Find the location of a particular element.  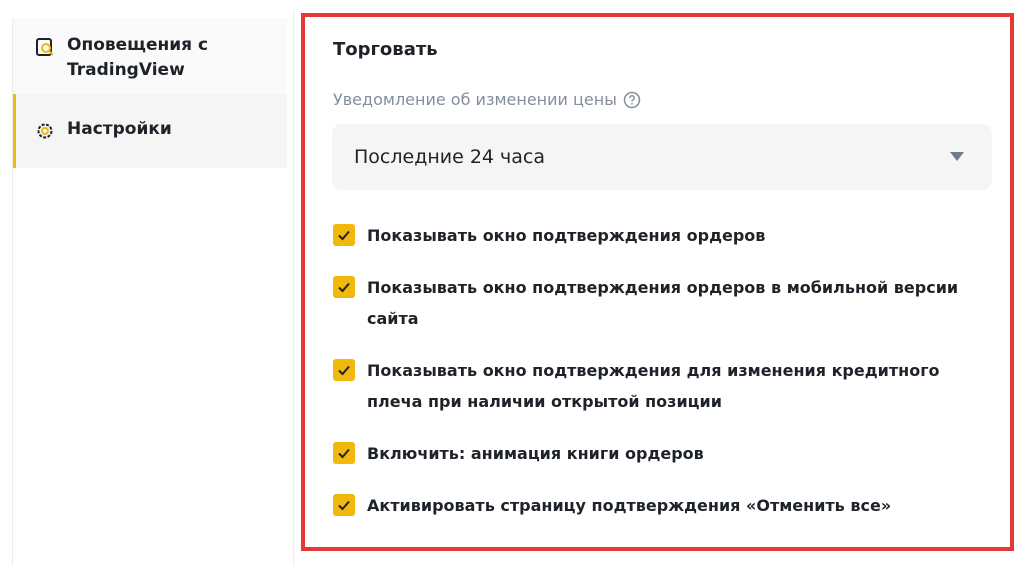

gear-icon is located at coordinates (45, 131).